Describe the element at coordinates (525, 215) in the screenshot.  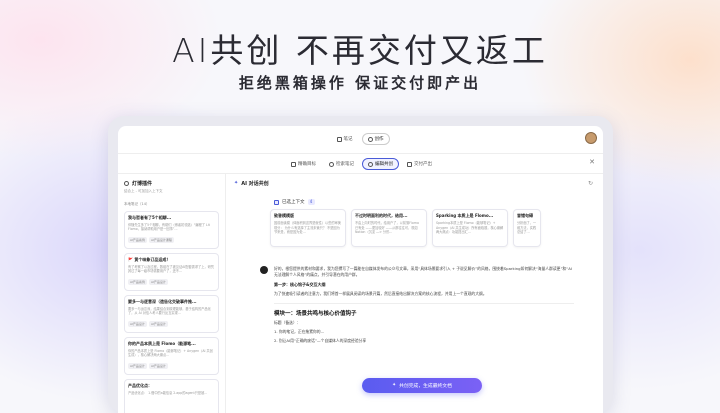
I see `context-card-title: 冒错句碍` at that location.